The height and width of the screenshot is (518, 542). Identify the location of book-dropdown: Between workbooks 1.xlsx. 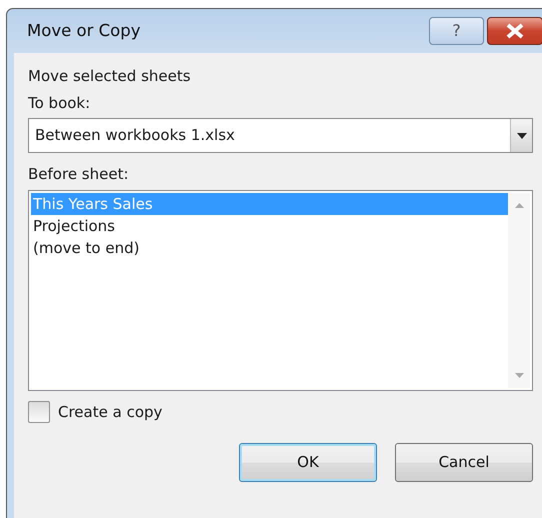
(280, 135).